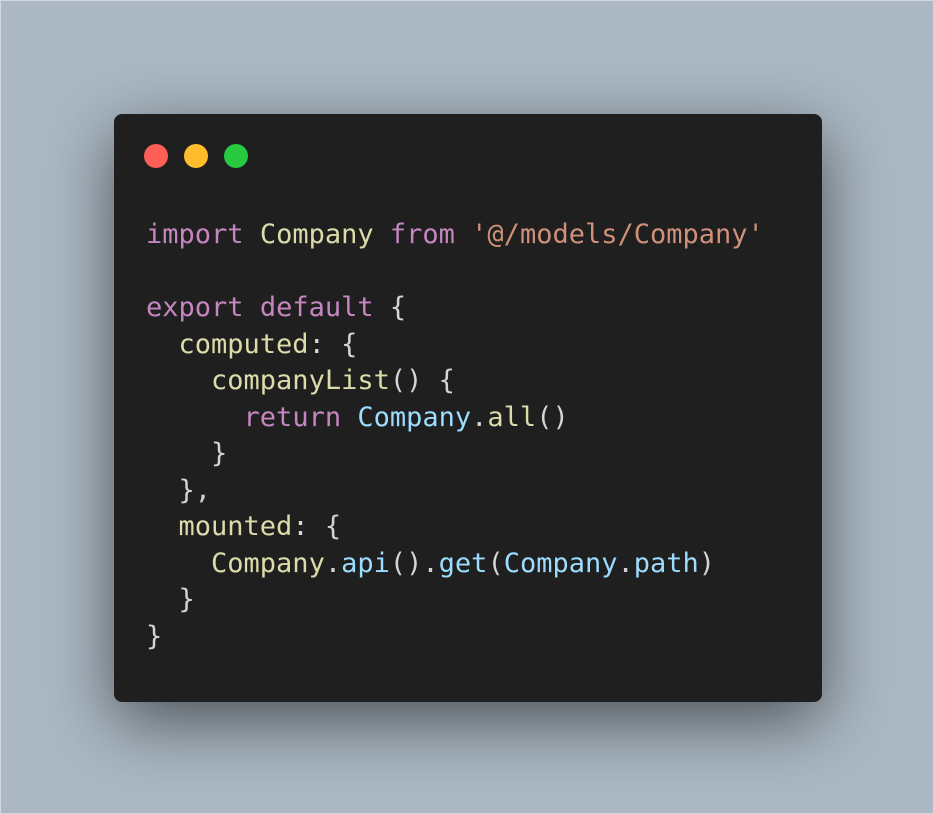 This screenshot has height=814, width=934. What do you see at coordinates (300, 380) in the screenshot?
I see `code-token-identifier: companyList` at bounding box center [300, 380].